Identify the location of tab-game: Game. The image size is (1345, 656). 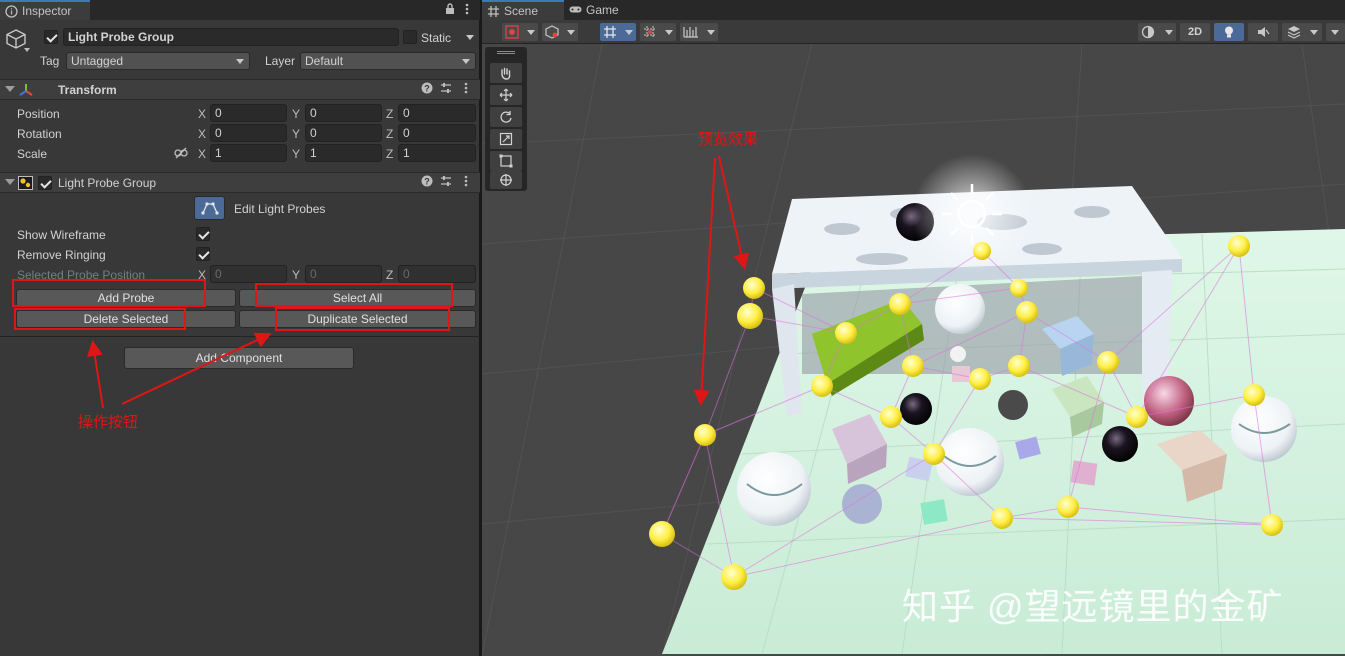
(599, 10).